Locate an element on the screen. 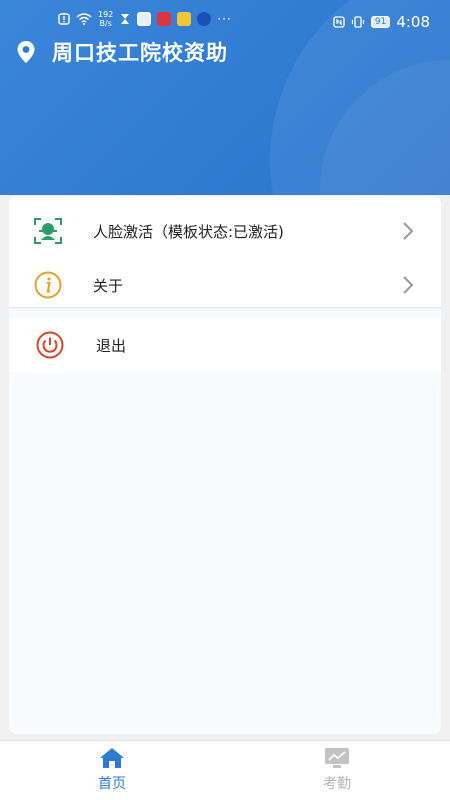 This screenshot has width=450, height=800. status-right-icons: 91 4:08 is located at coordinates (381, 22).